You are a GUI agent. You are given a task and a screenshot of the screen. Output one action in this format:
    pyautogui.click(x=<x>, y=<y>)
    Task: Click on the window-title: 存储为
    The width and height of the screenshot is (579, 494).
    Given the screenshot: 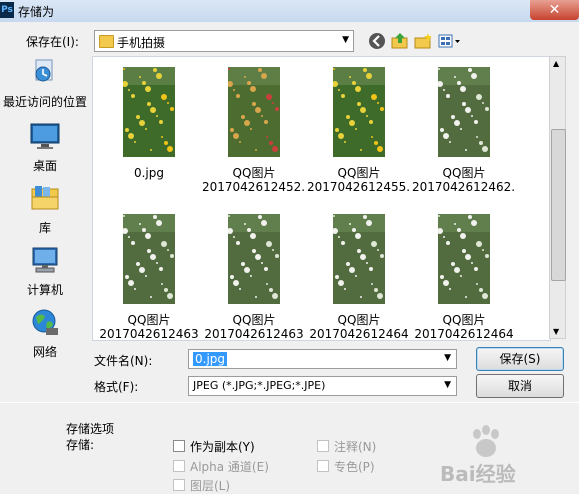 What is the action you would take?
    pyautogui.click(x=36, y=12)
    